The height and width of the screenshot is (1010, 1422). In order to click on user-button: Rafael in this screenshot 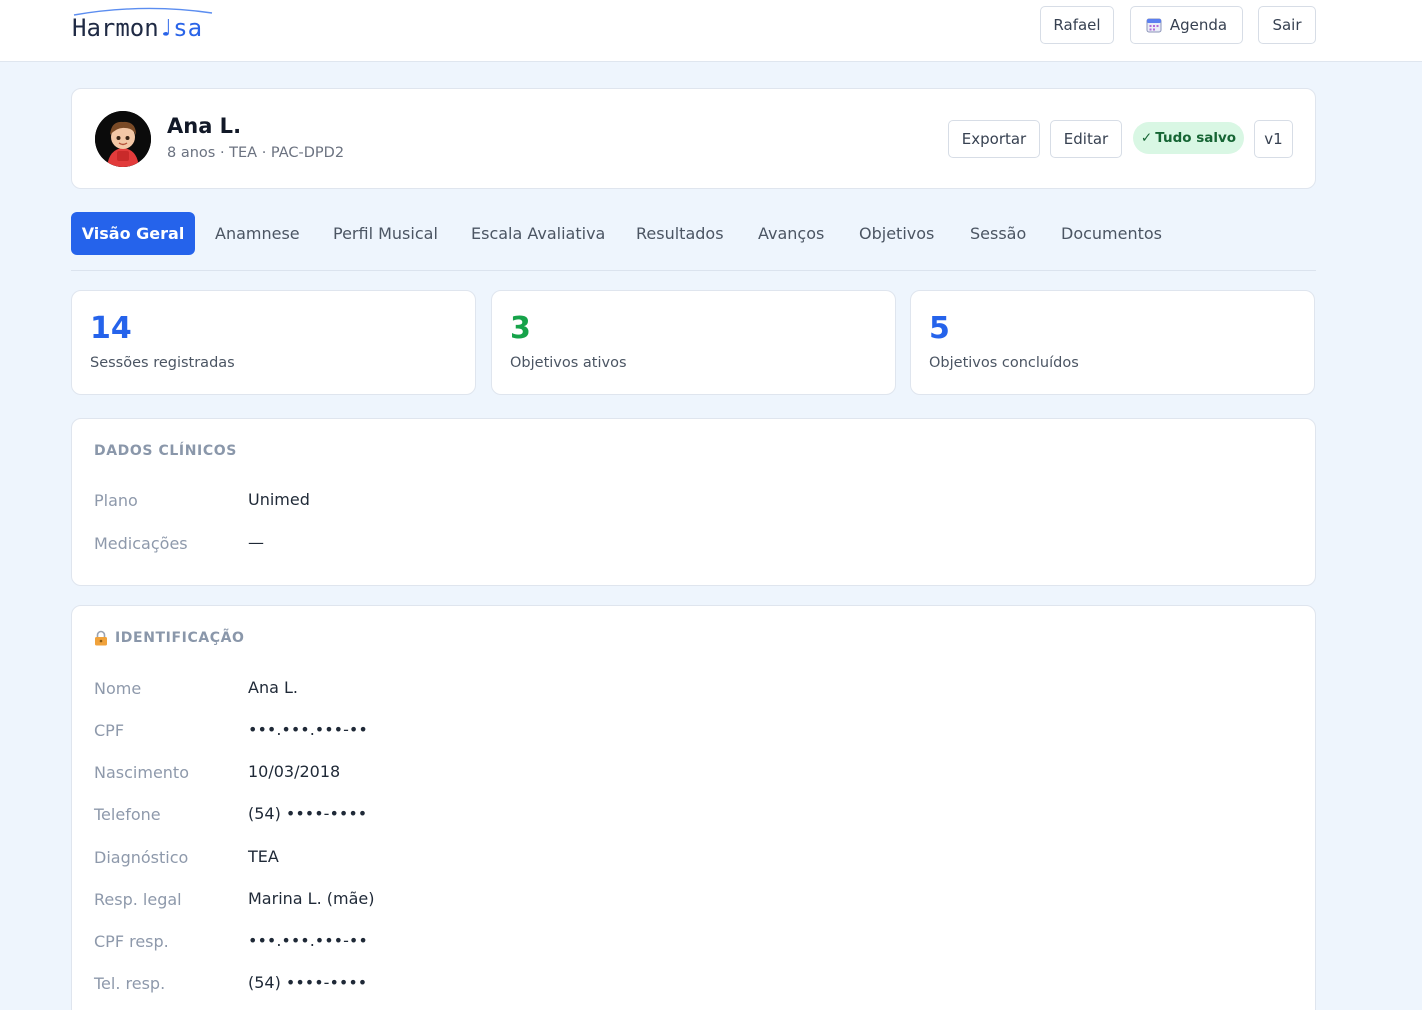, I will do `click(1077, 25)`.